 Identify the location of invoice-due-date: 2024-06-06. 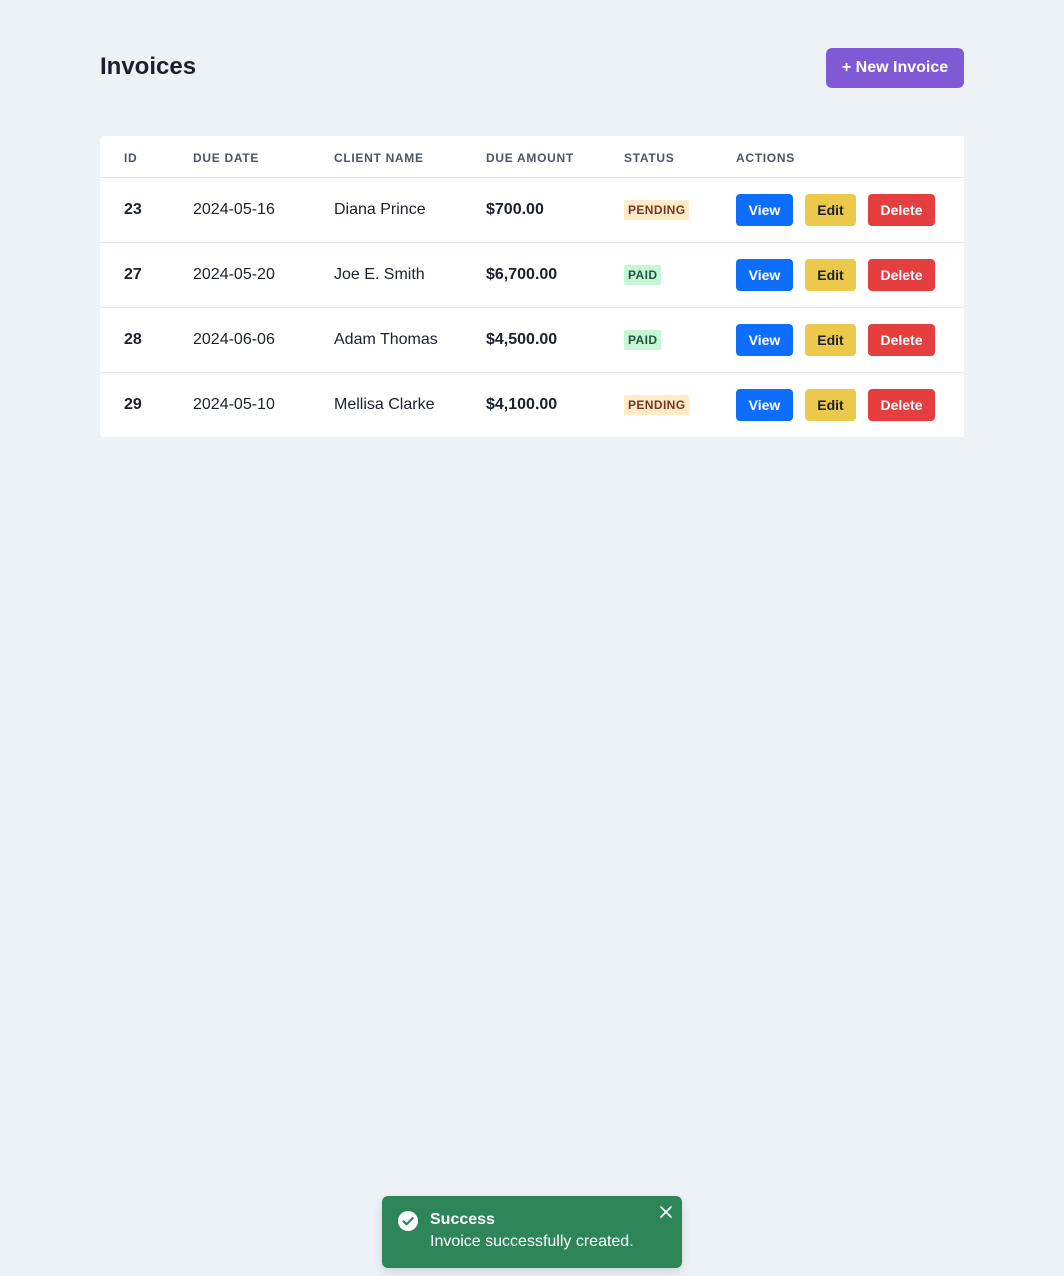
(234, 339).